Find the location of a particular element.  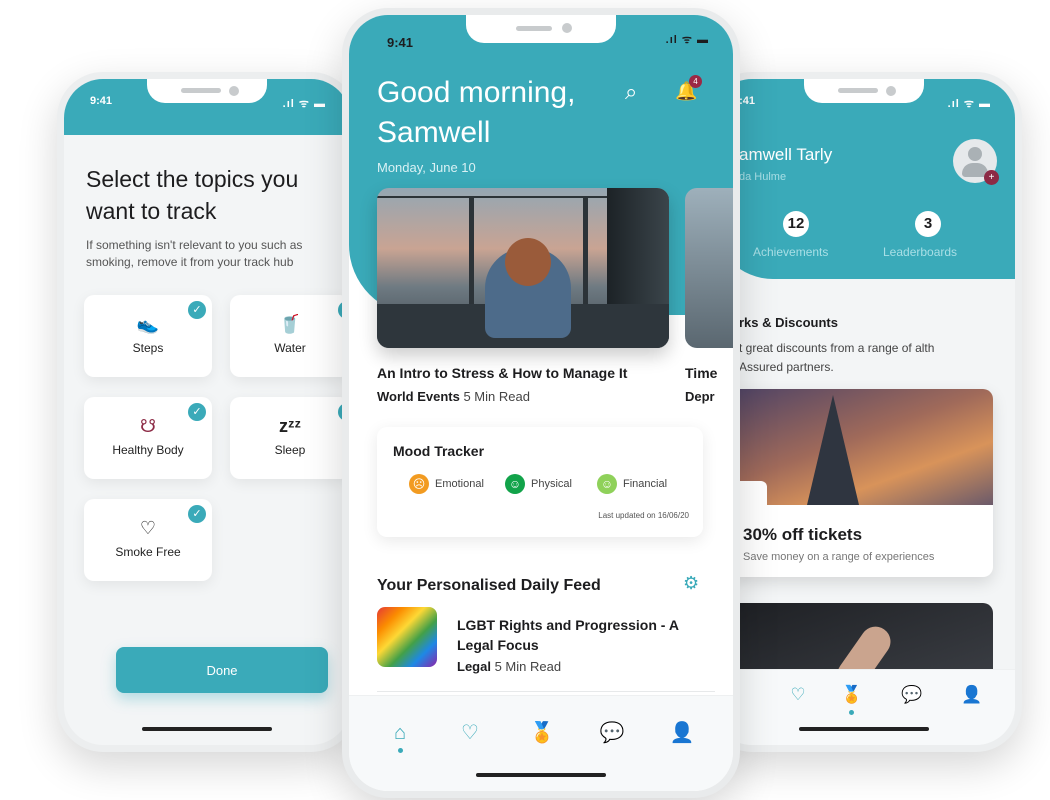

notification-badge: 4 is located at coordinates (695, 81).